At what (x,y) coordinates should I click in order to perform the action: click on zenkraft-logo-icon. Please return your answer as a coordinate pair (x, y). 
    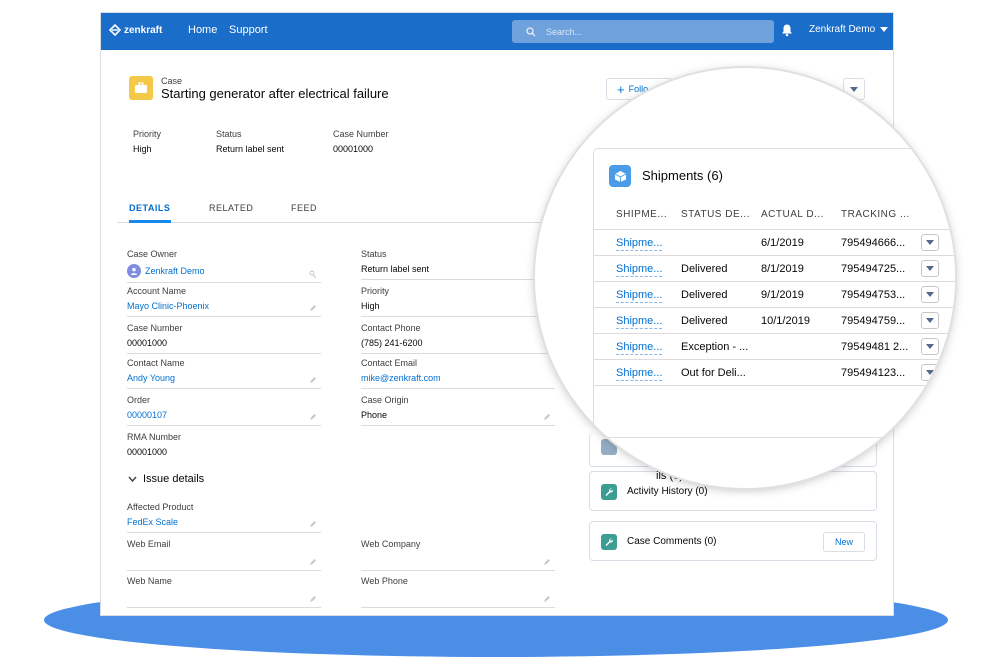
    Looking at the image, I should click on (115, 30).